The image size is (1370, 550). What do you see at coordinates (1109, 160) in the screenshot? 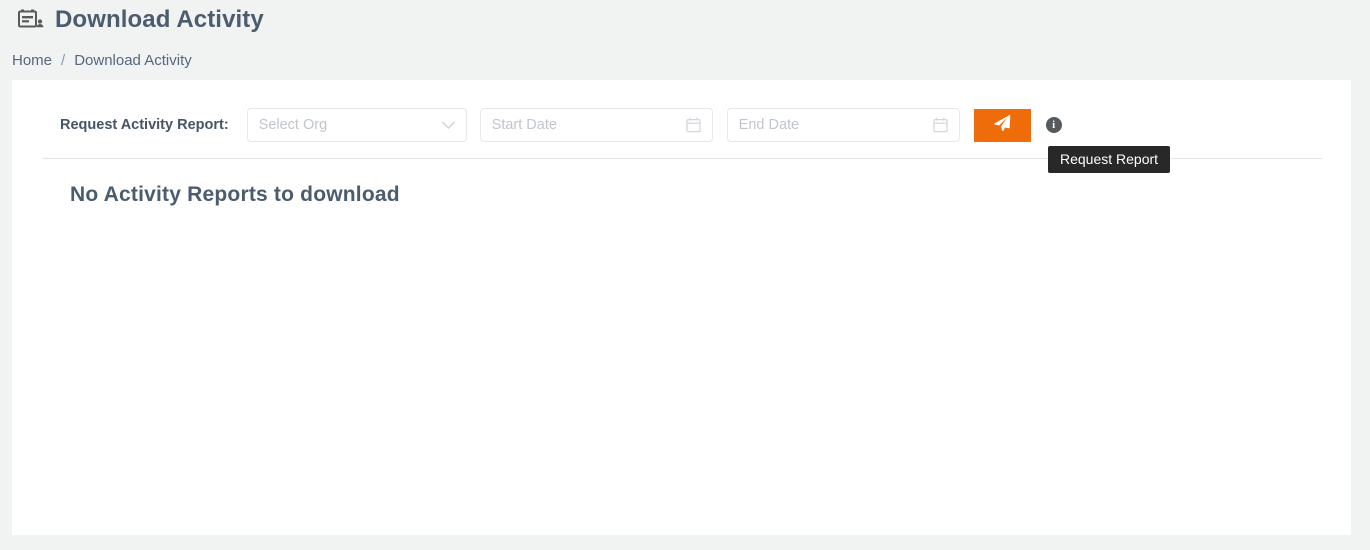
I see `request-report-tooltip: Request Report` at bounding box center [1109, 160].